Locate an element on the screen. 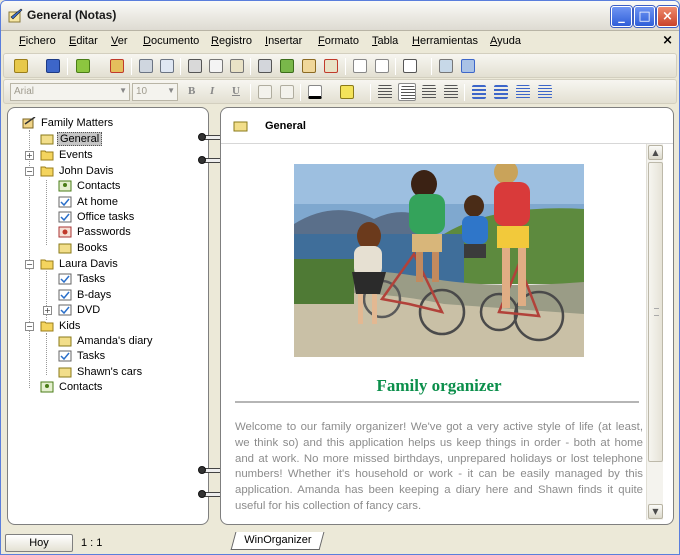 The image size is (680, 555). tree-node-label: Books is located at coordinates (92, 248).